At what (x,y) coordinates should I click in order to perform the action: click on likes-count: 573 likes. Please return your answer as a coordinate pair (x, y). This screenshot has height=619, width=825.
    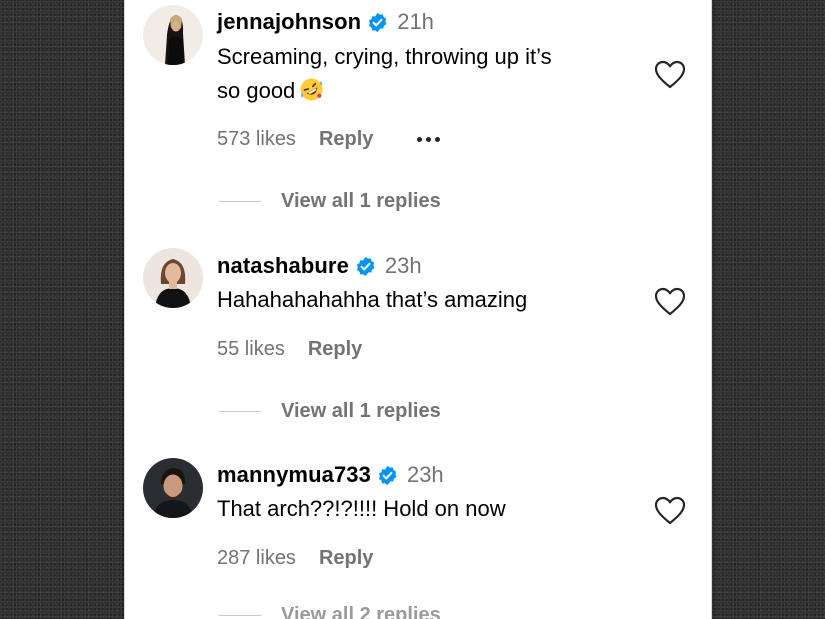
    Looking at the image, I should click on (256, 139).